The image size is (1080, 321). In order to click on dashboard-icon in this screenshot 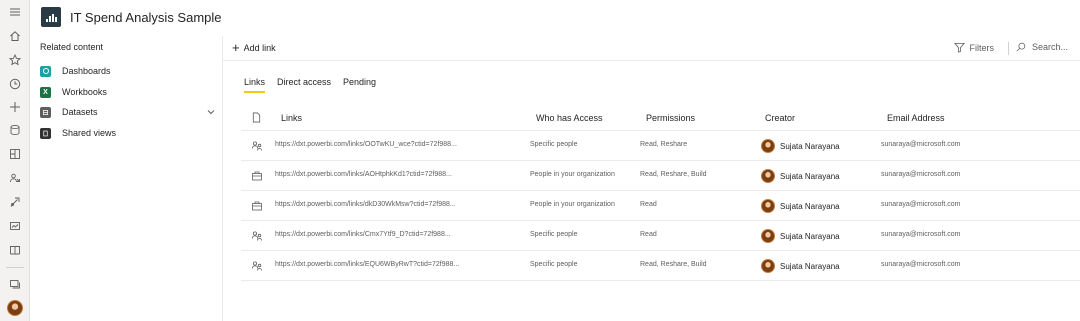, I will do `click(45, 71)`.